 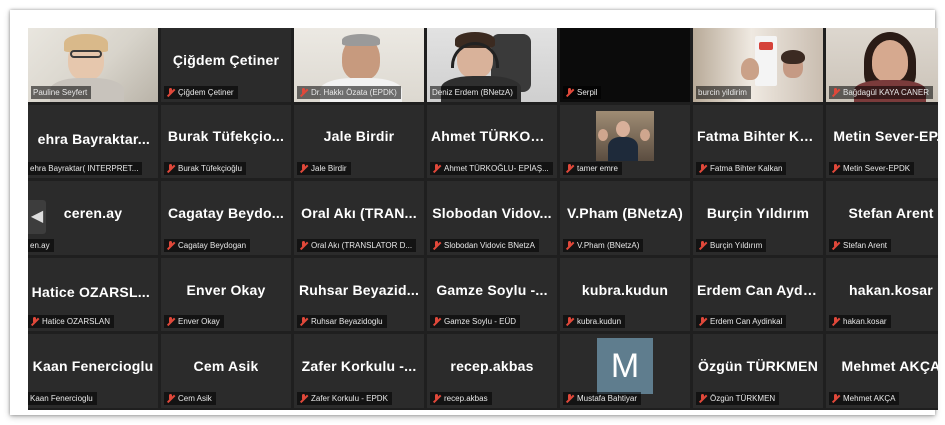 I want to click on participant-tile: ceren.ay en.ay, so click(x=93, y=218).